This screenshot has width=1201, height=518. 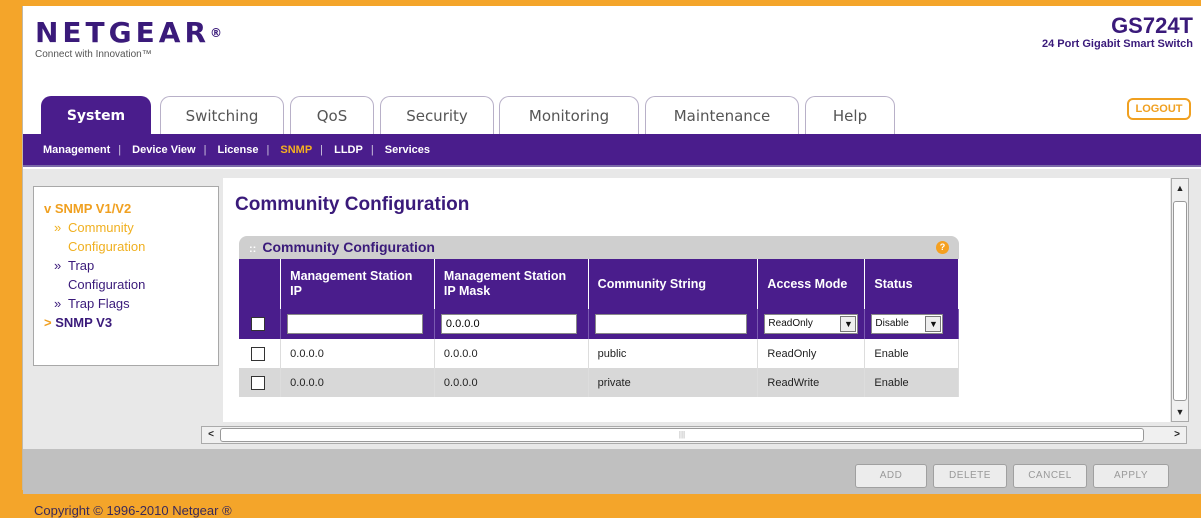 I want to click on vertical-scroll-thumb, so click(x=1180, y=301).